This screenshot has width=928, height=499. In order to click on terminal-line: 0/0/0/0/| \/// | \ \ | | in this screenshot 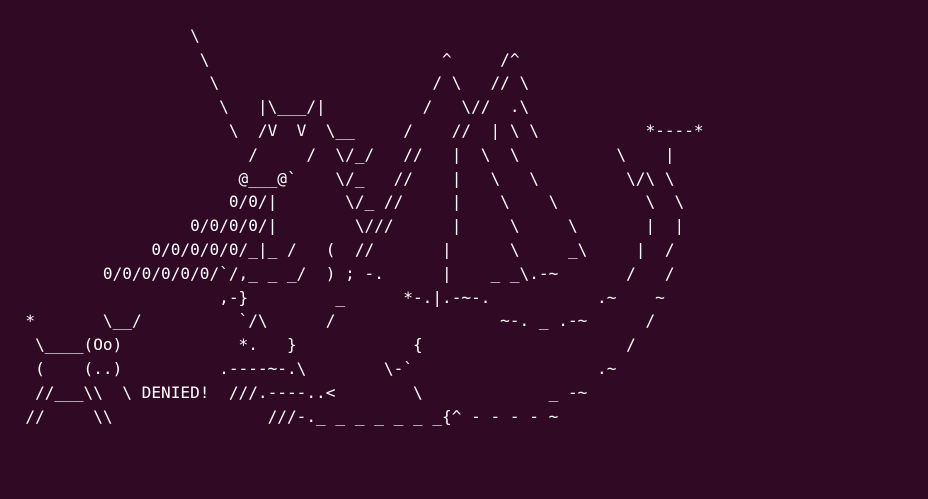, I will do `click(345, 226)`.